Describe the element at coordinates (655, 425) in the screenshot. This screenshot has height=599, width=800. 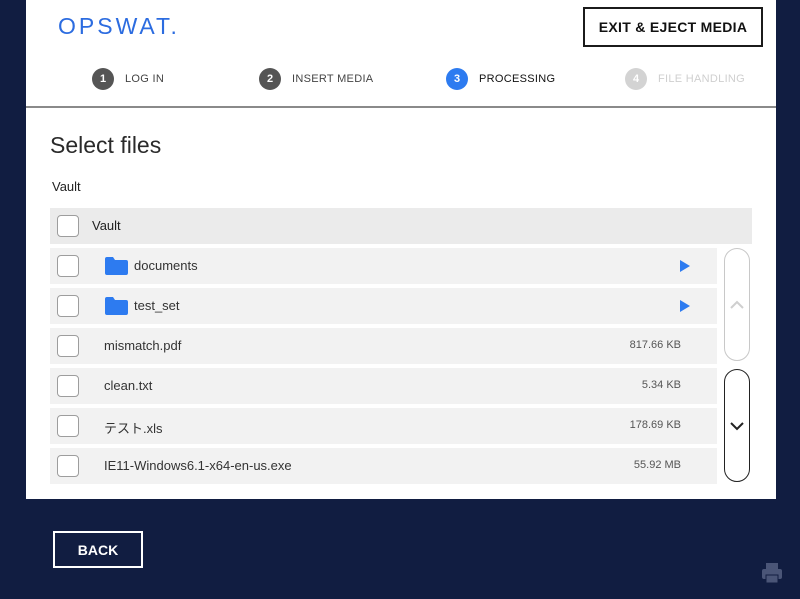
I see `file-size: 178.69 KB` at that location.